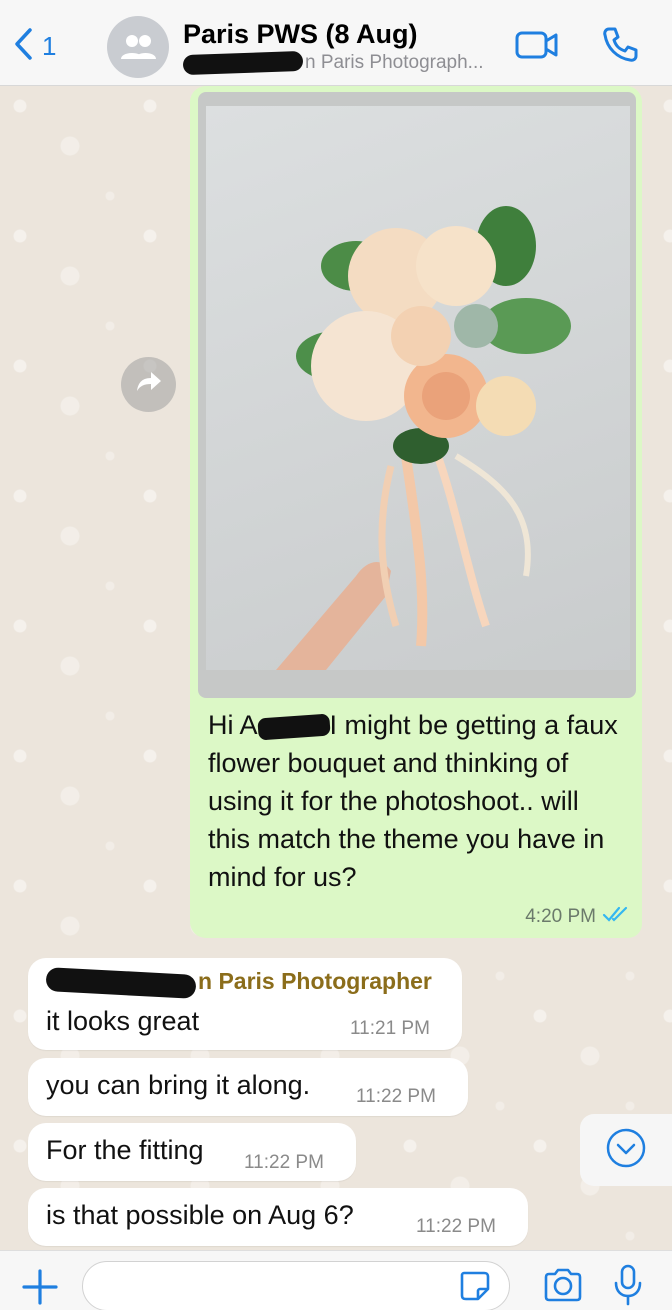 This screenshot has height=1310, width=672. I want to click on forward-button, so click(148, 384).